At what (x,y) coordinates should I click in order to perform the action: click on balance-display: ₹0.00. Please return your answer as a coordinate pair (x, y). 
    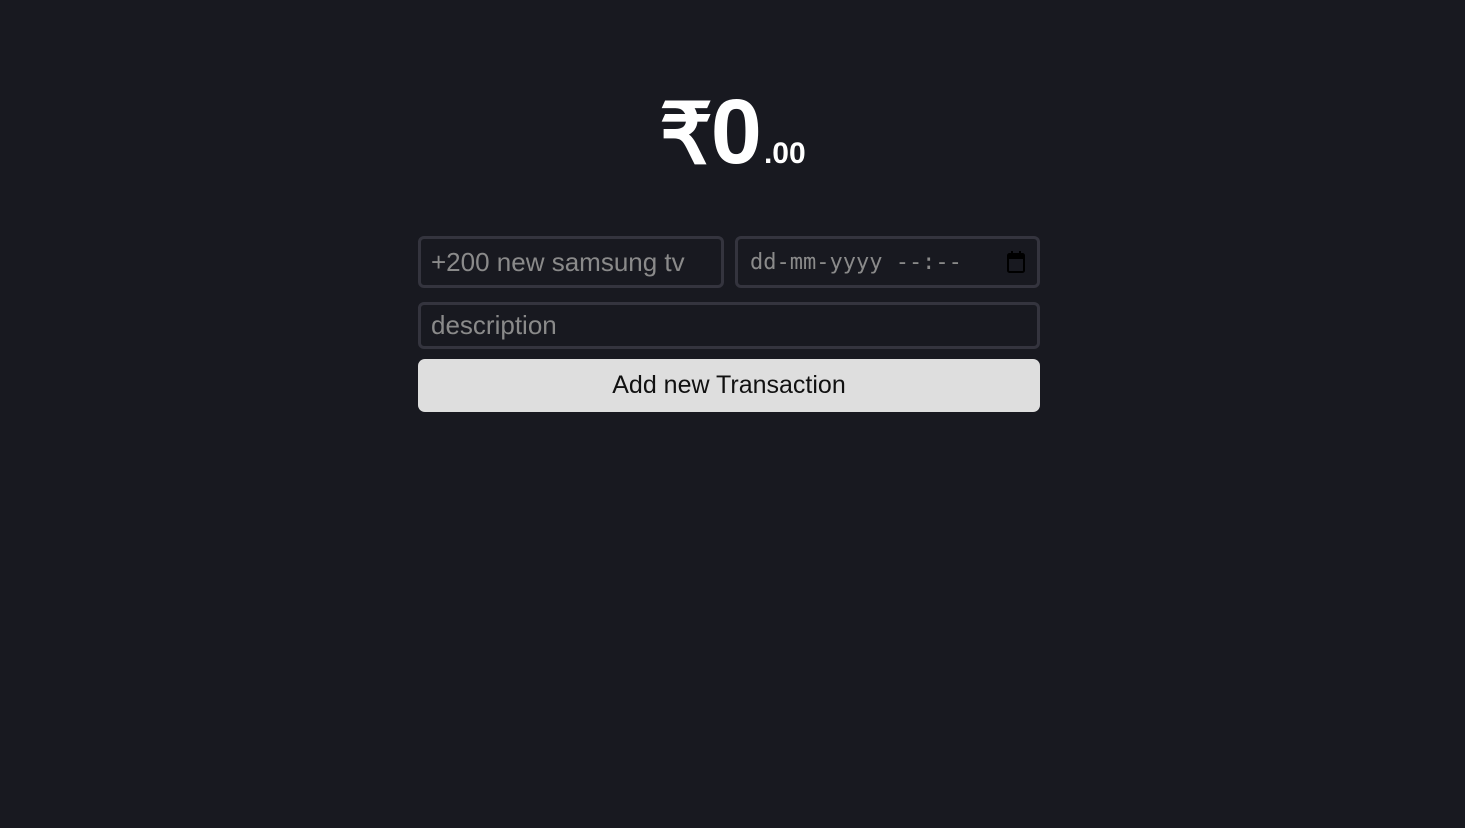
    Looking at the image, I should click on (732, 132).